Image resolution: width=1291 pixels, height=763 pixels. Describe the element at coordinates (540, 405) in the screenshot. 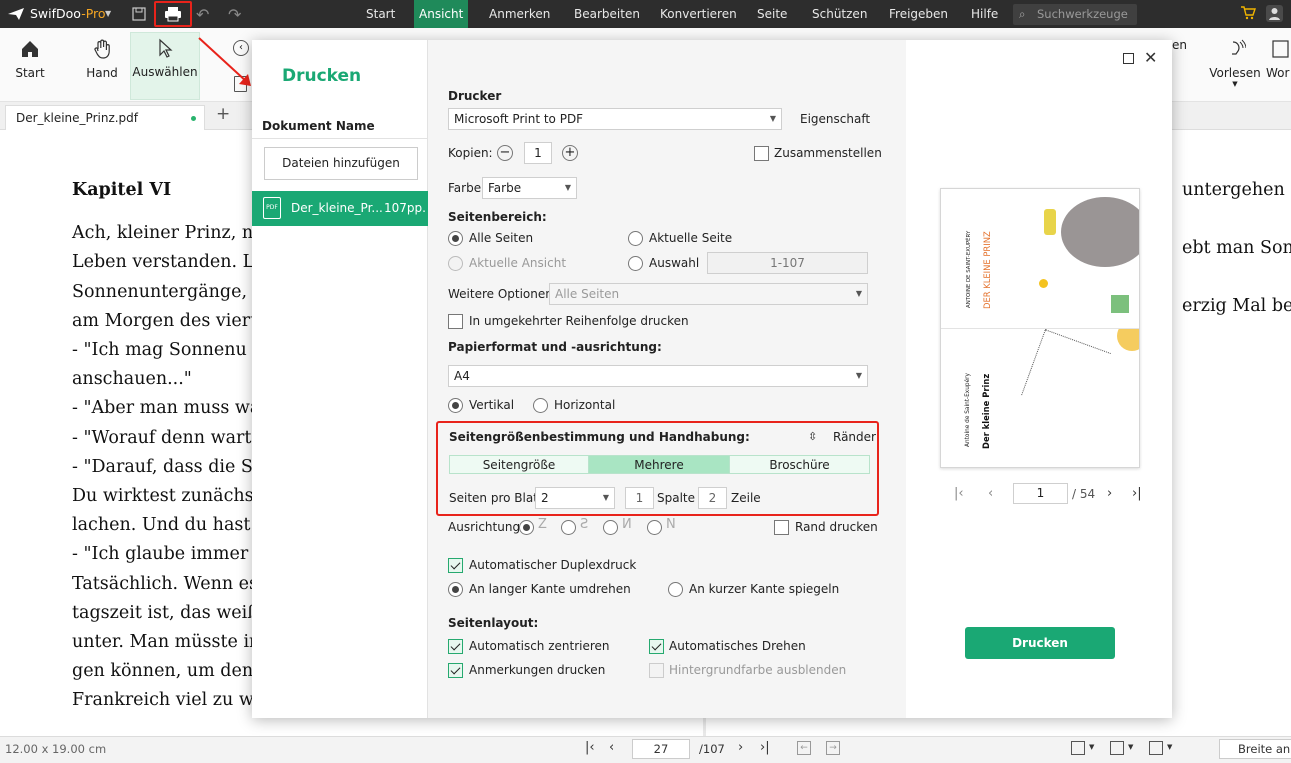

I see `landscape-radio` at that location.